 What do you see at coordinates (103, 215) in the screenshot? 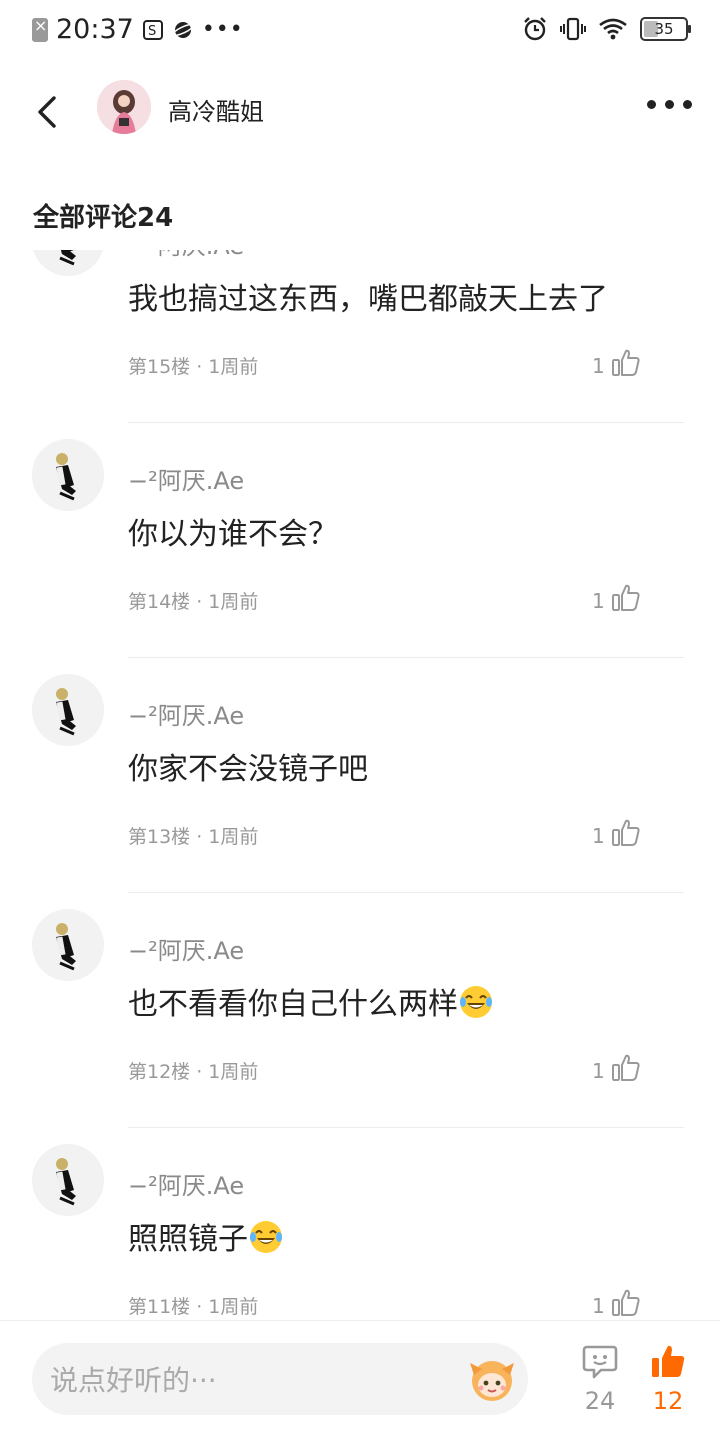
I see `section-title: 全部评论24` at bounding box center [103, 215].